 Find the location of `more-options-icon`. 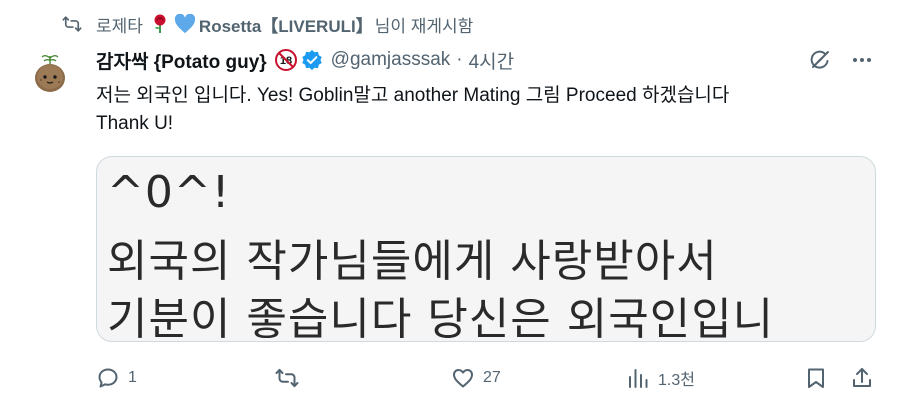

more-options-icon is located at coordinates (862, 60).